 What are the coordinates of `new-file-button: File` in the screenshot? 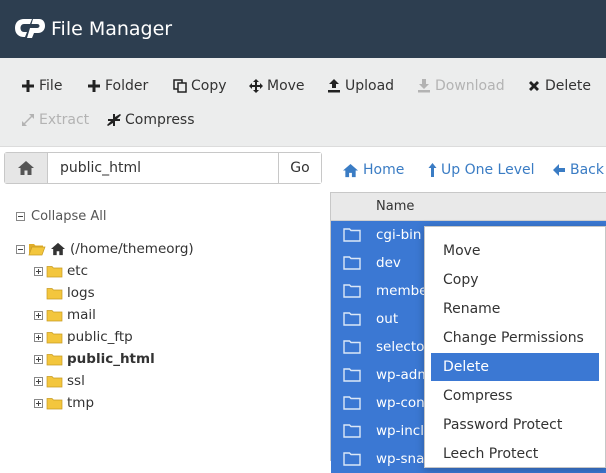 It's located at (41, 86).